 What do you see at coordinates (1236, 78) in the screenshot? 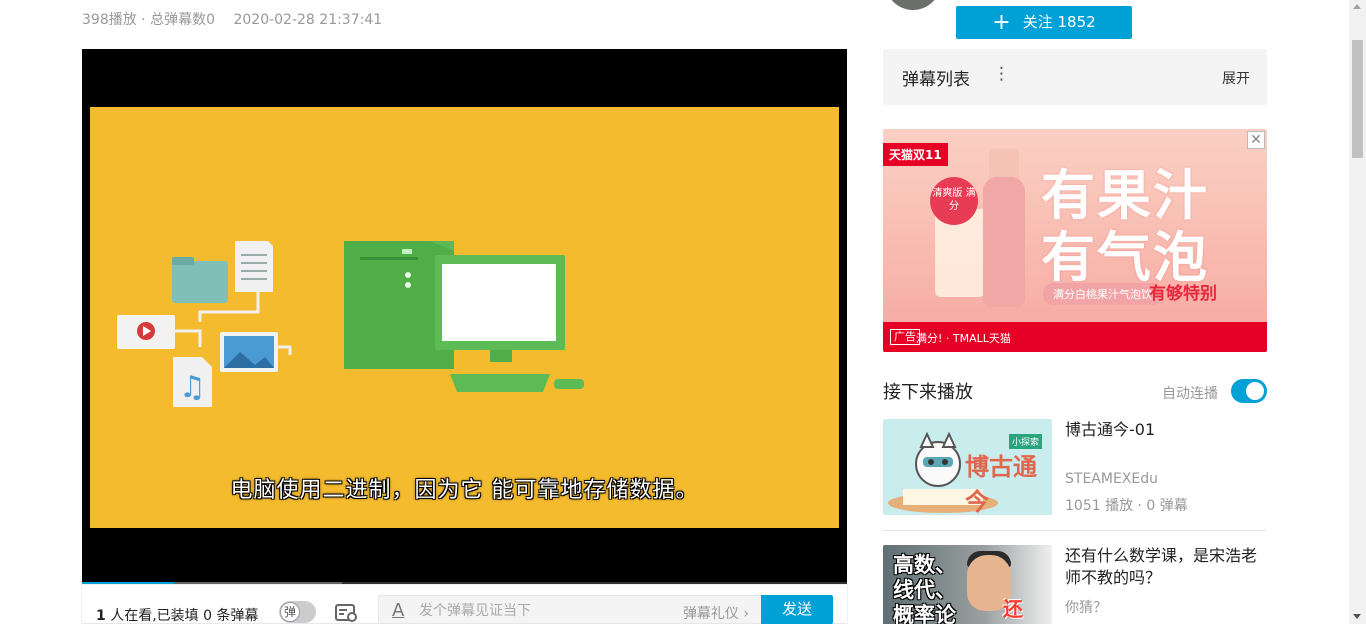
I see `expand-button: 展开` at bounding box center [1236, 78].